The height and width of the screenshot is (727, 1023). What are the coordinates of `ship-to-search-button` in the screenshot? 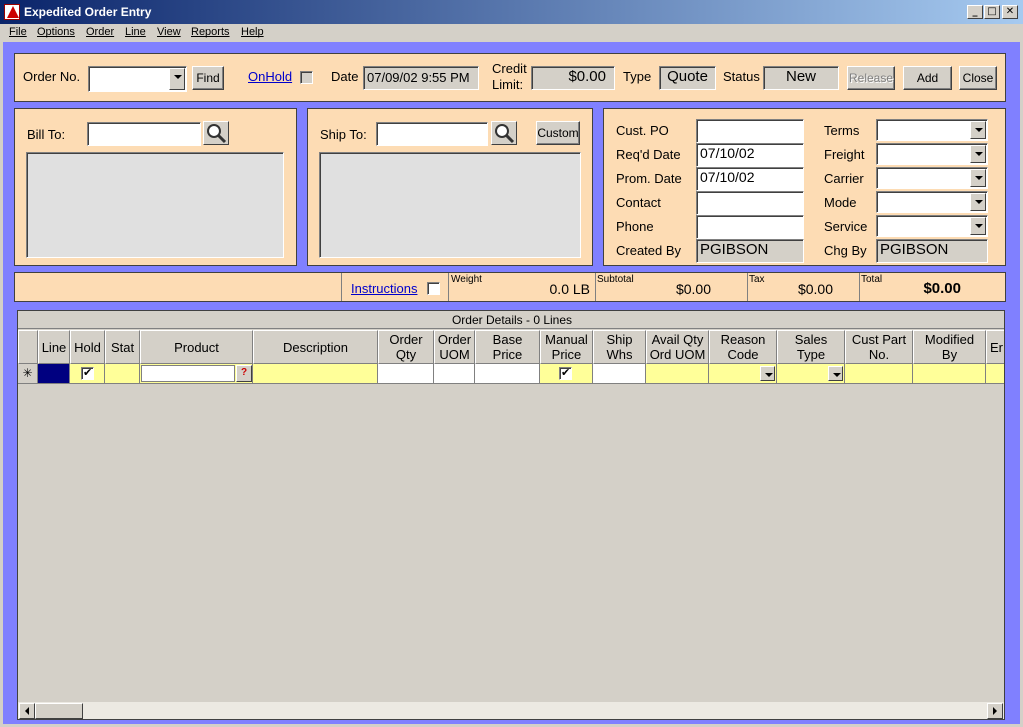 It's located at (504, 133).